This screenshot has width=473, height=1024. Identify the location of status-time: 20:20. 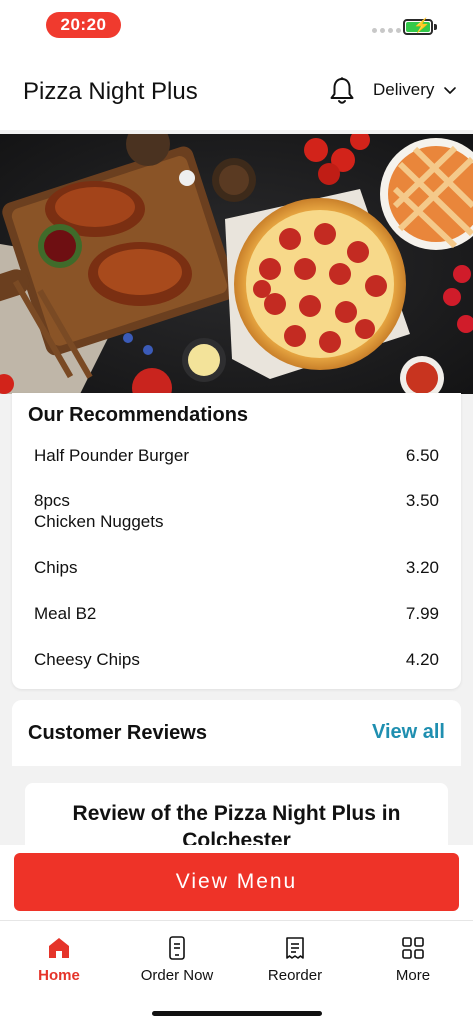
(83, 25).